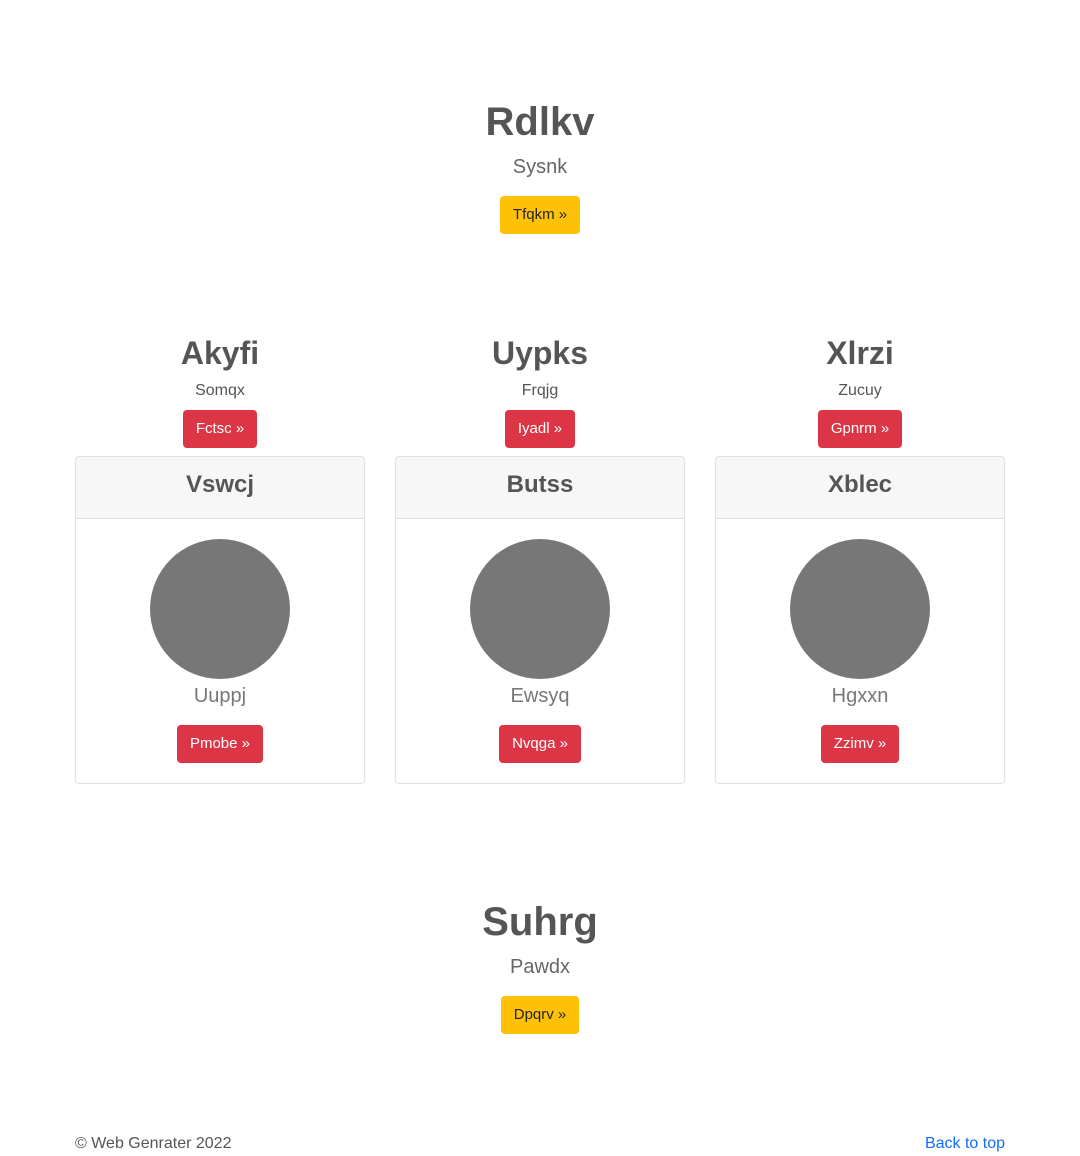  I want to click on hero-bottom-title: Suhrg, so click(540, 922).